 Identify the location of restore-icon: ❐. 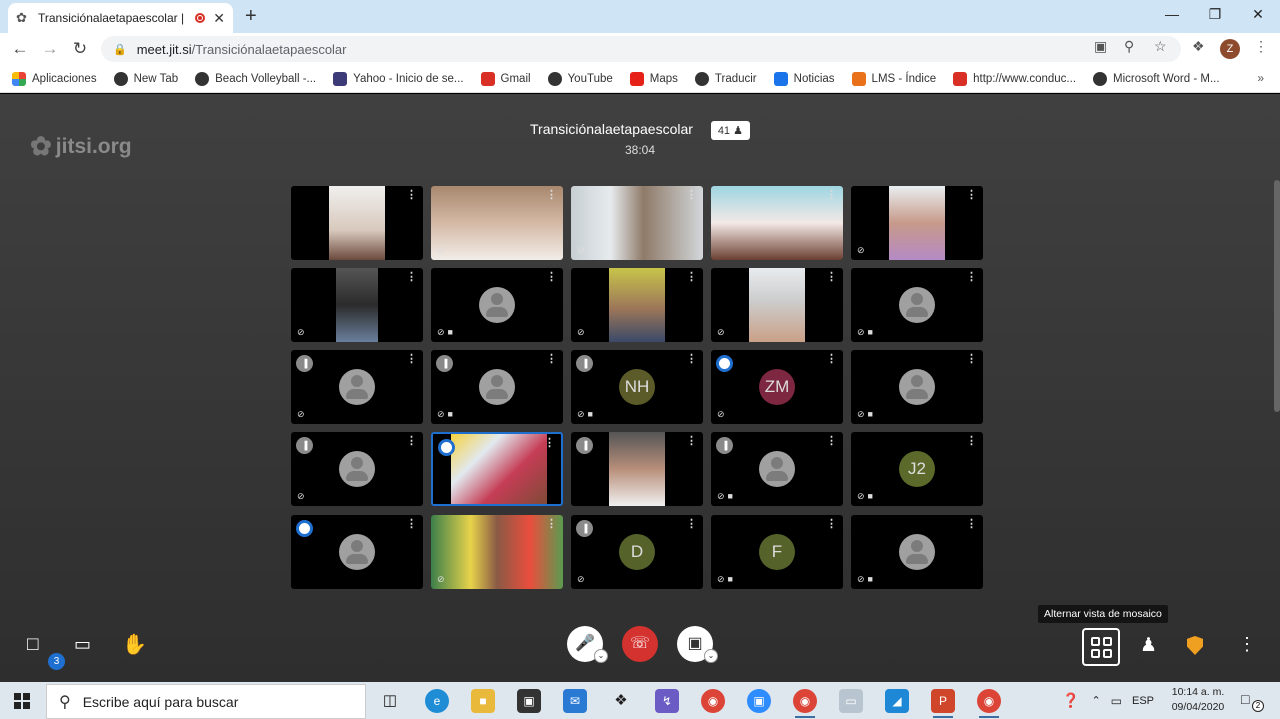
(1215, 14).